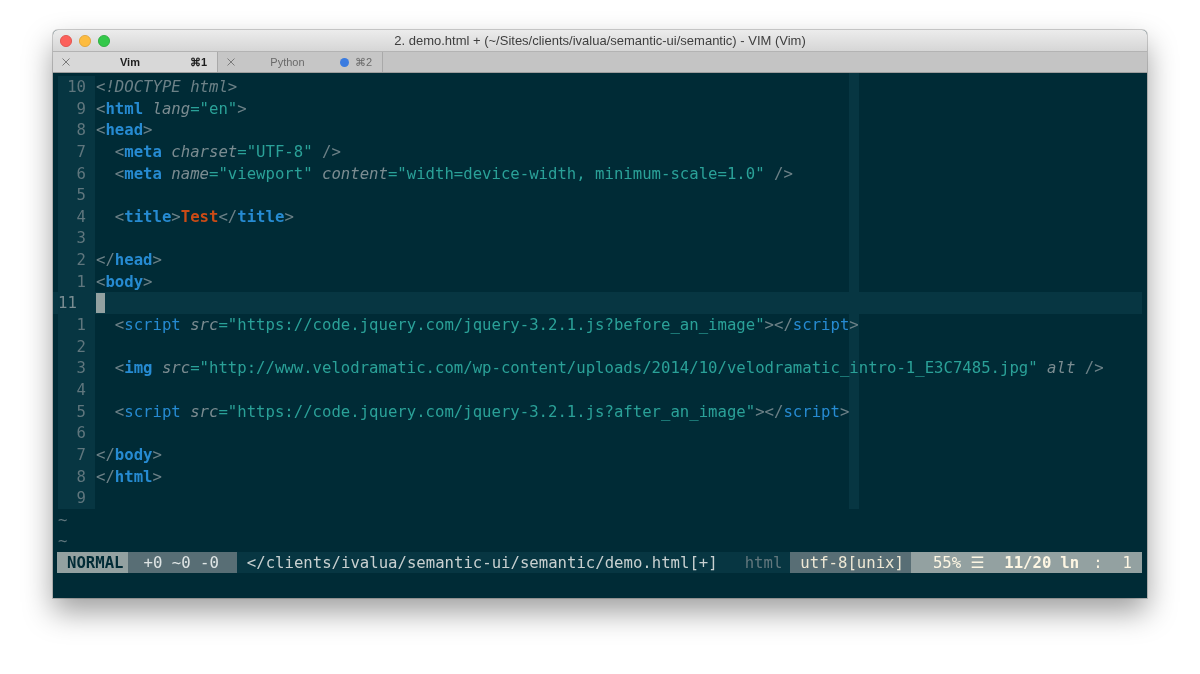 The width and height of the screenshot is (1200, 674). What do you see at coordinates (481, 411) in the screenshot?
I see `code-line: <script src="https://code.jquery.com/jquery-3.2.1.js?after_an_image"></script>` at bounding box center [481, 411].